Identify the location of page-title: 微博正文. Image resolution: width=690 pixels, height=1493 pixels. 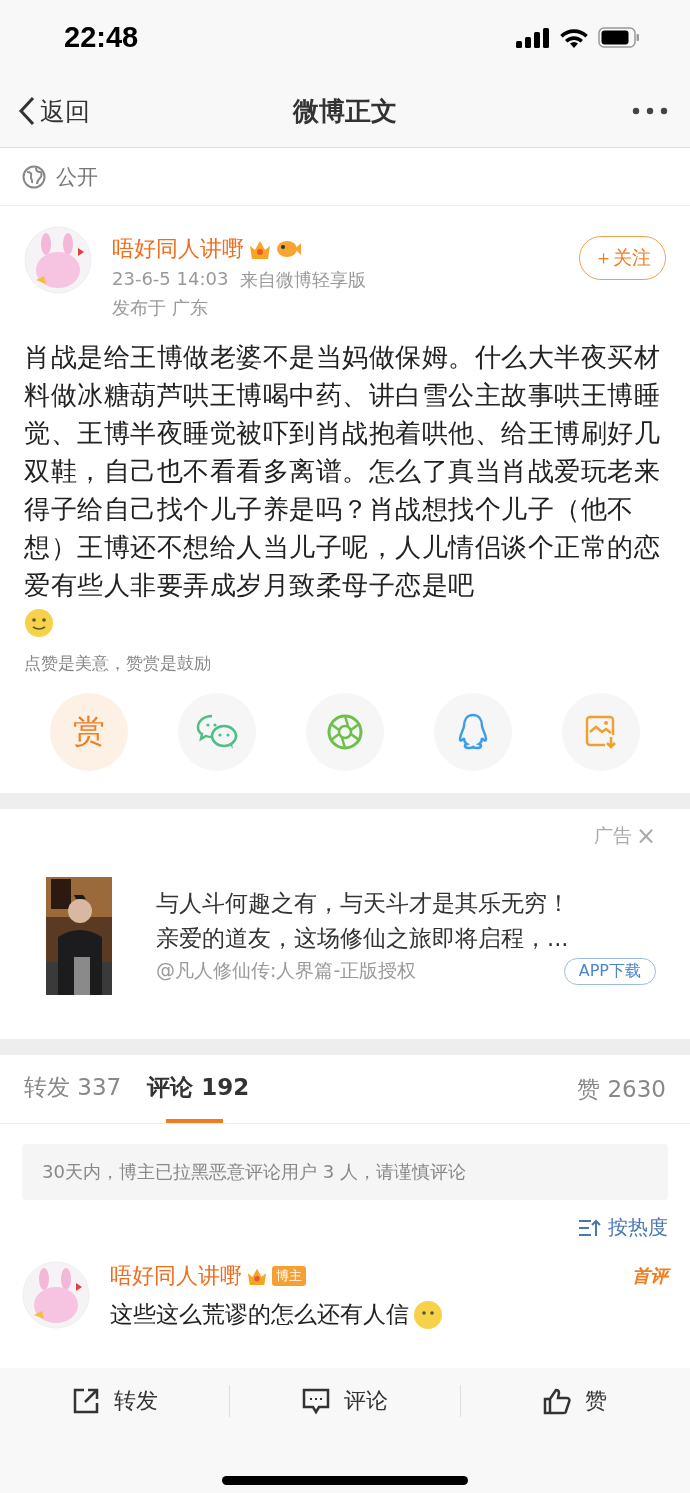
(345, 111).